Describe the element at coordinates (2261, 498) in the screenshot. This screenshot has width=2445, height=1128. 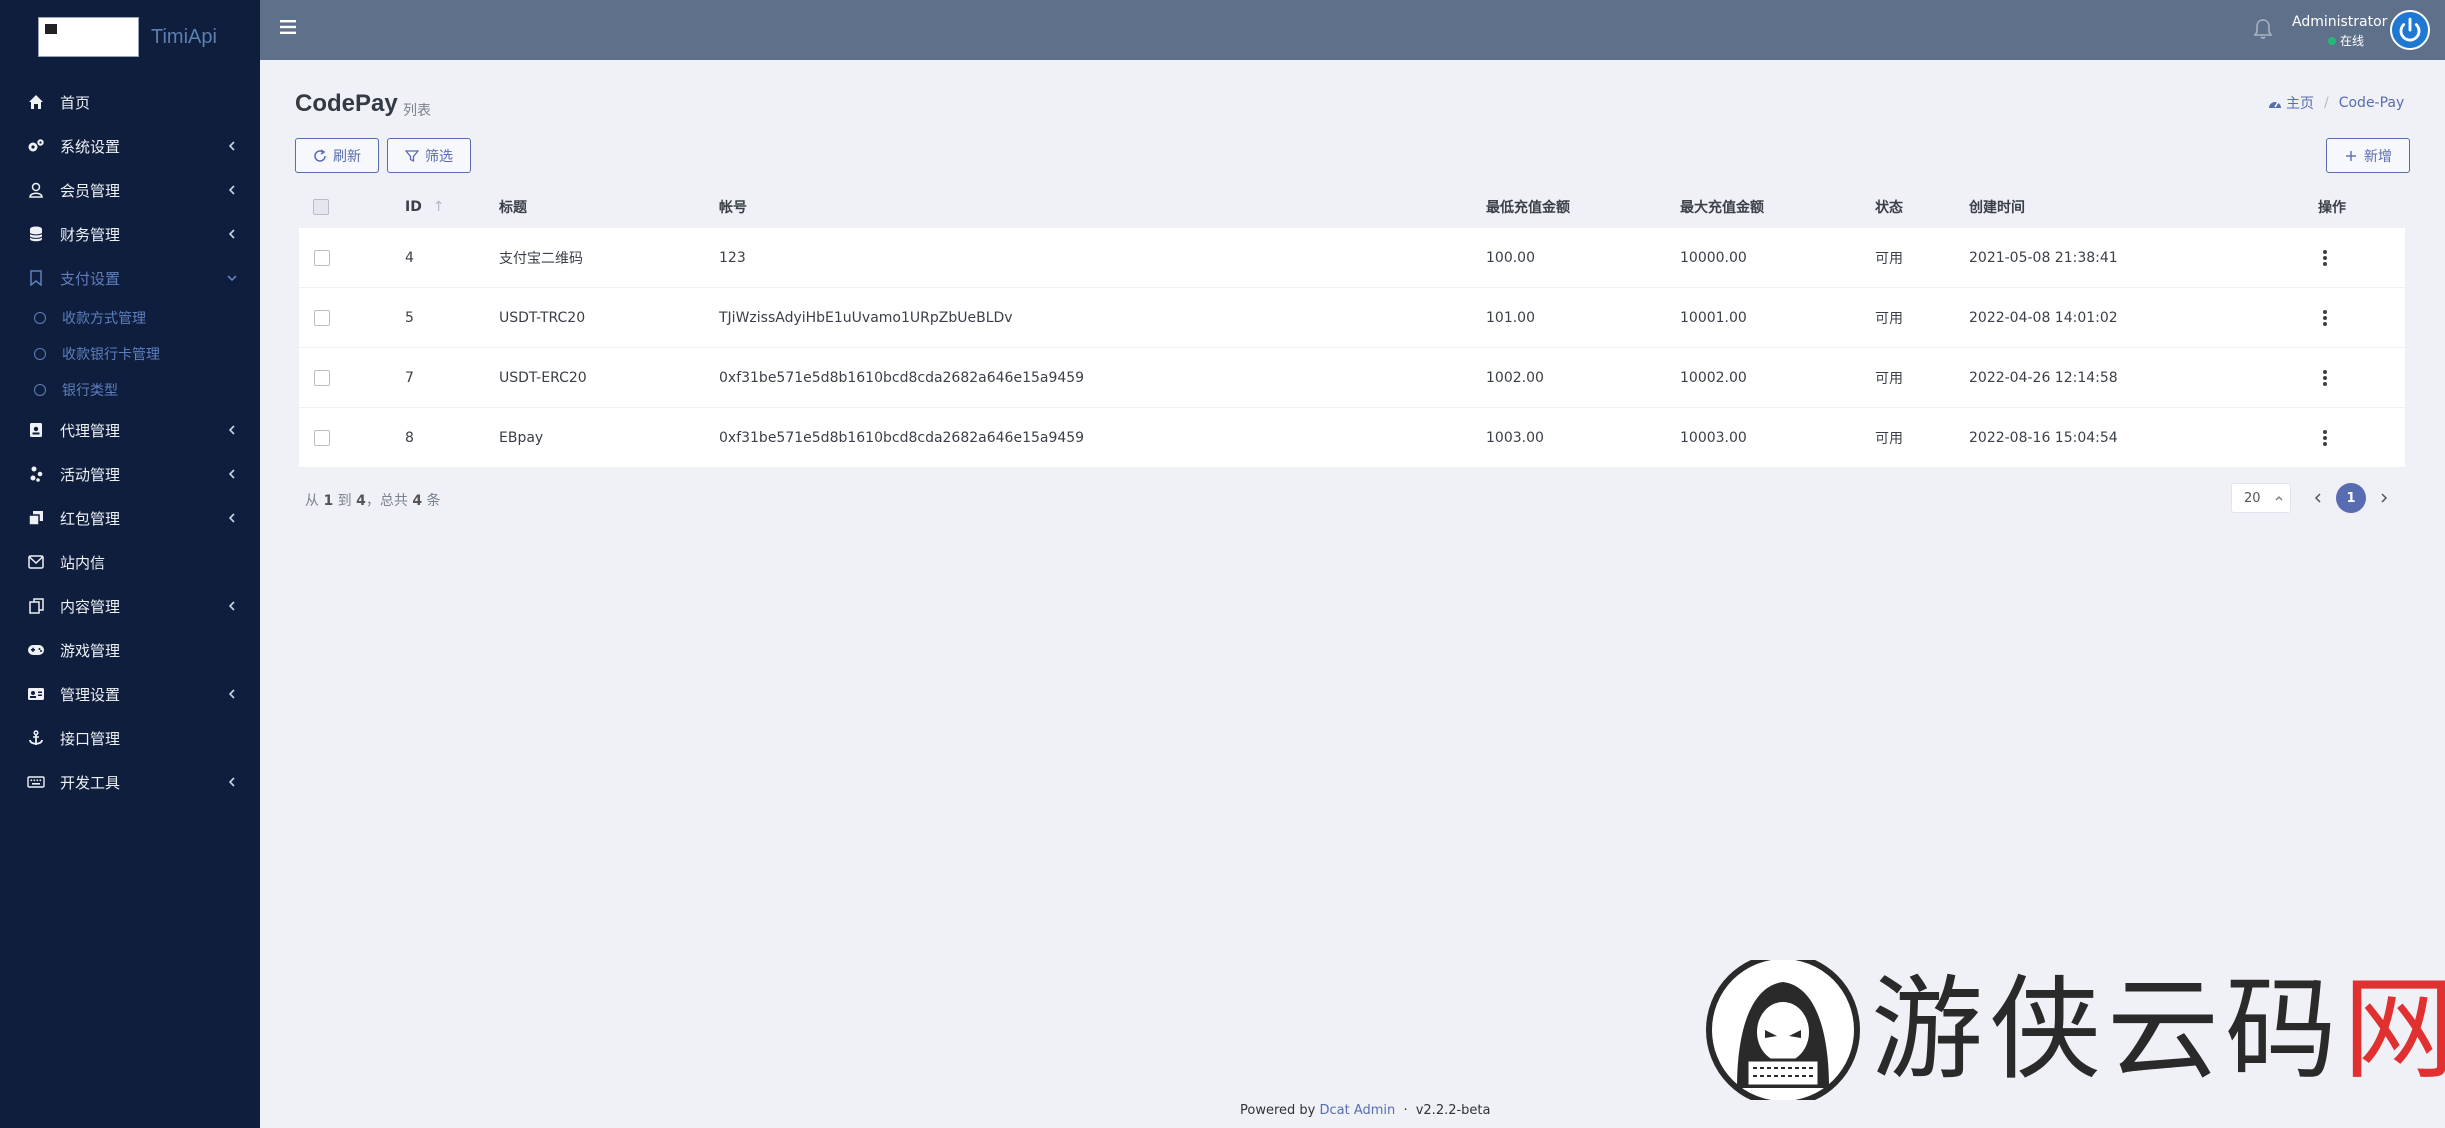
I see `per-page-select: 20` at that location.